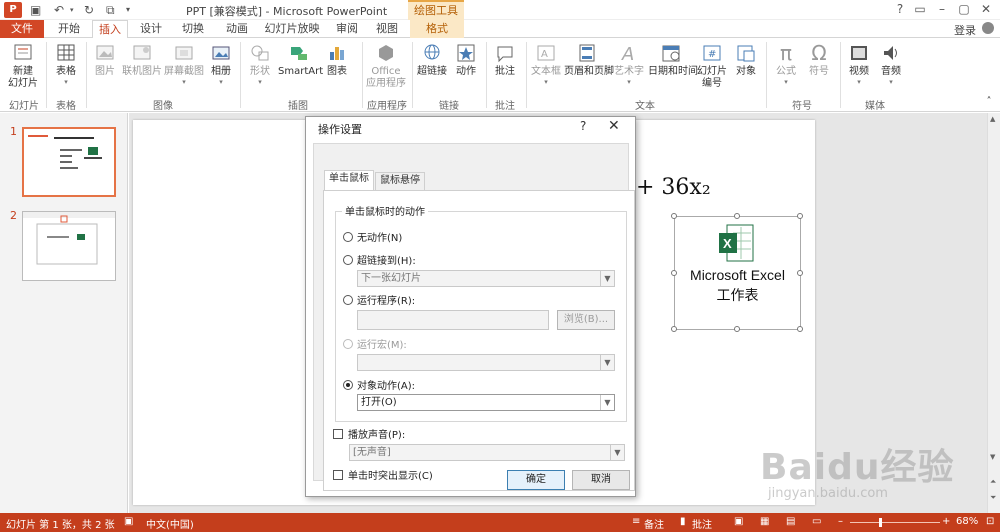 This screenshot has width=1000, height=532. What do you see at coordinates (466, 60) in the screenshot?
I see `action-button: 动作` at bounding box center [466, 60].